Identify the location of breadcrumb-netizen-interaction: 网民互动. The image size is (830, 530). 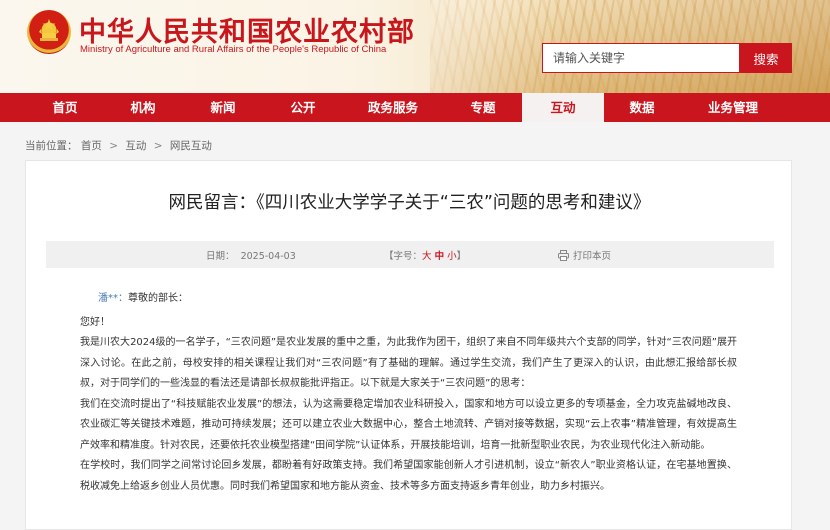
(191, 146).